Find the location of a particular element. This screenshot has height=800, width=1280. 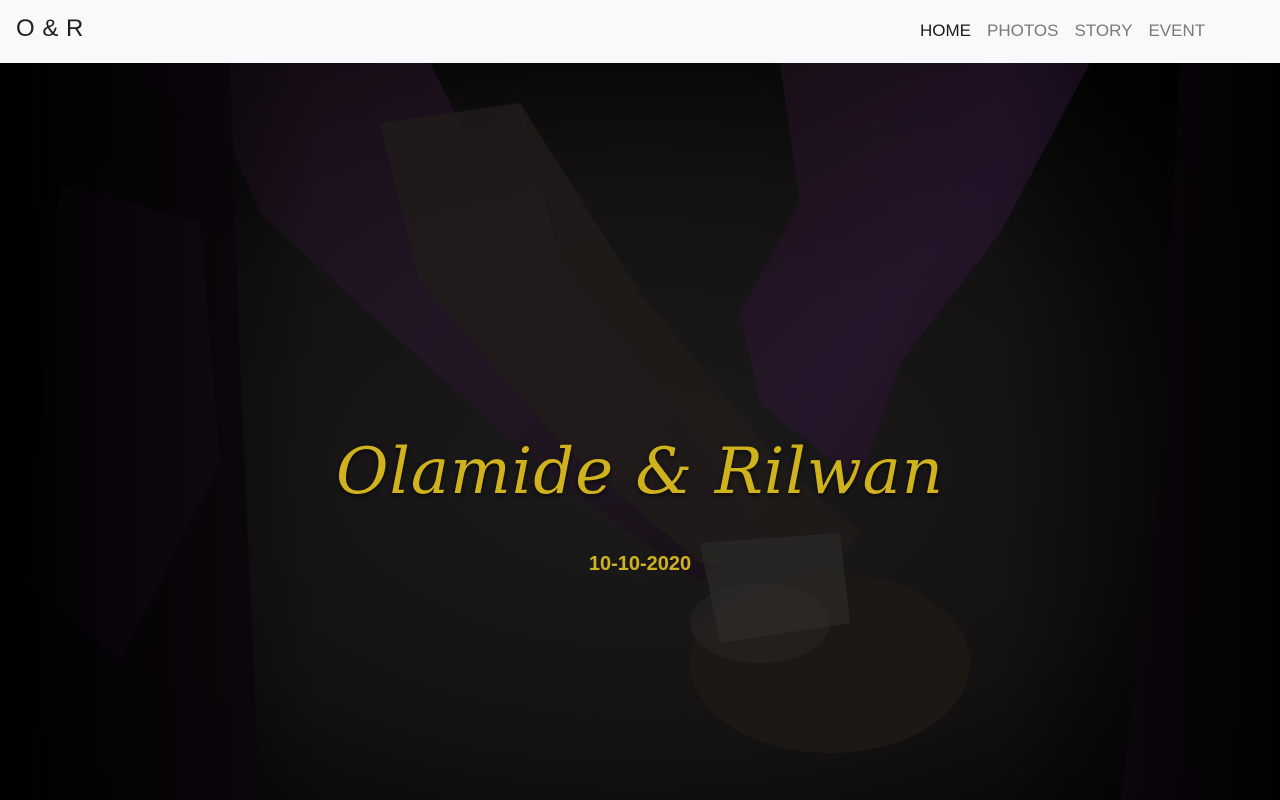

nav-link-home: HOME is located at coordinates (945, 31).